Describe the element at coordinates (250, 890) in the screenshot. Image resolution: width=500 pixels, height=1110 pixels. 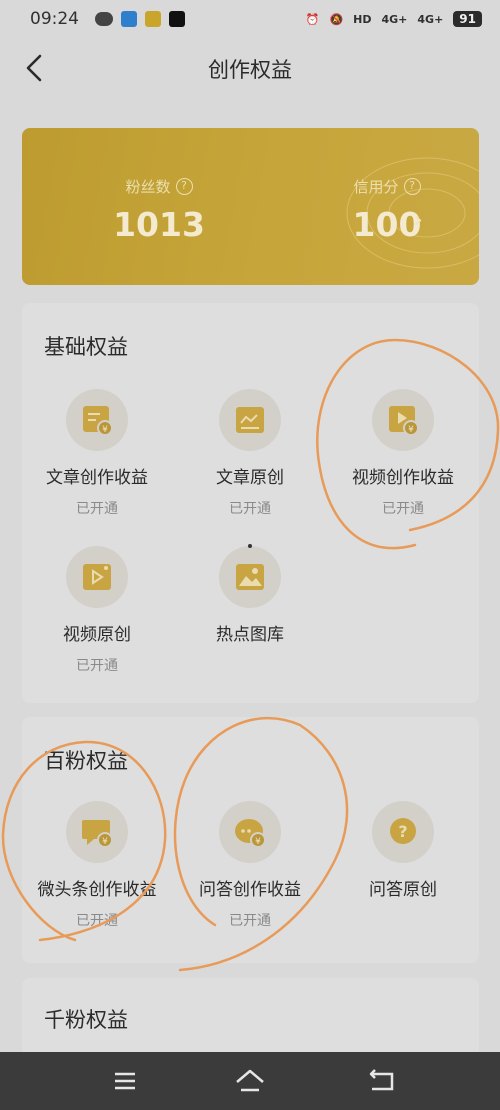
I see `item-name: 问答创作收益` at that location.